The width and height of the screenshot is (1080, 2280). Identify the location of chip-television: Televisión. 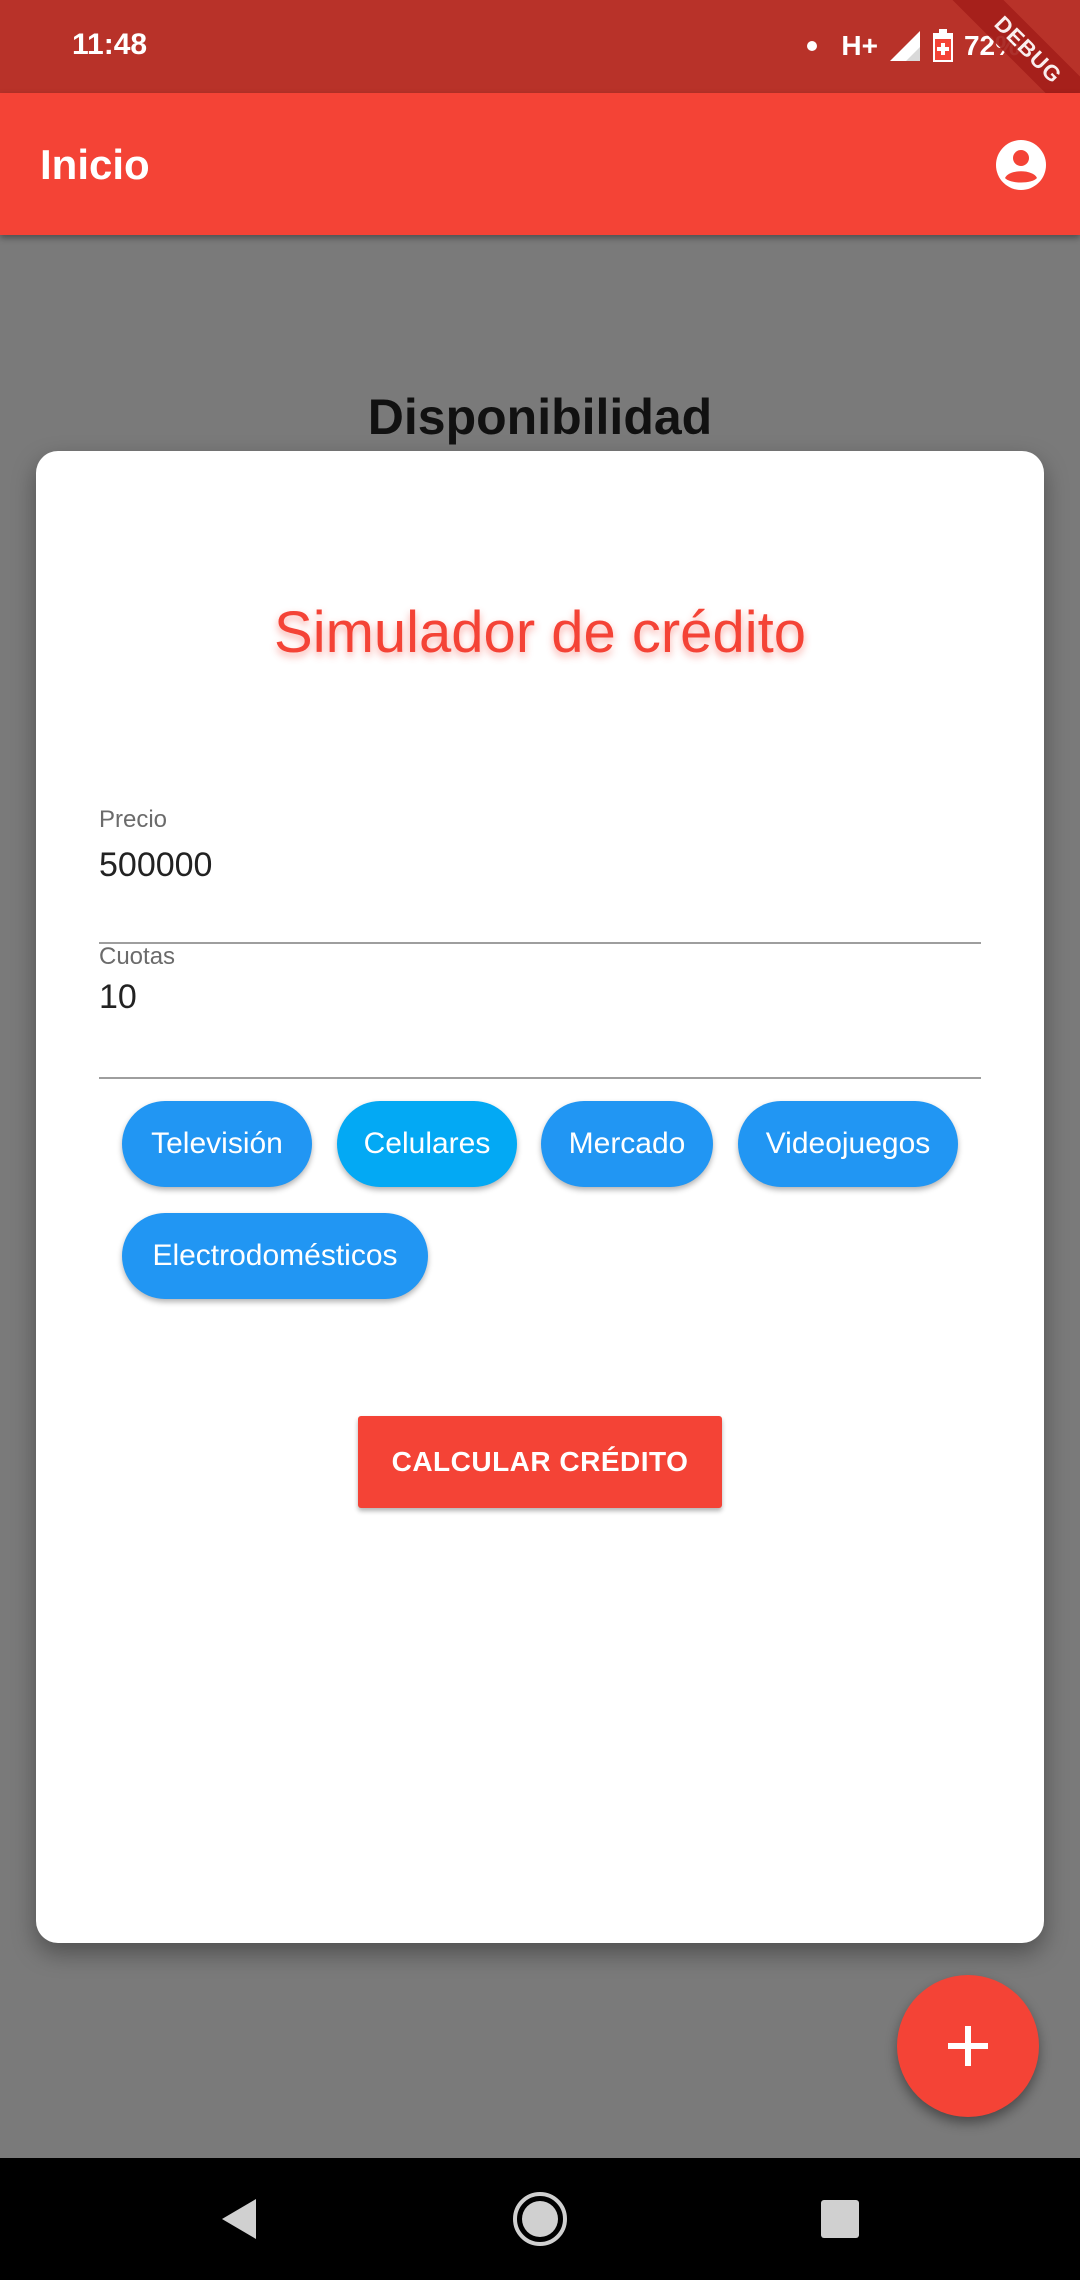
(217, 1144).